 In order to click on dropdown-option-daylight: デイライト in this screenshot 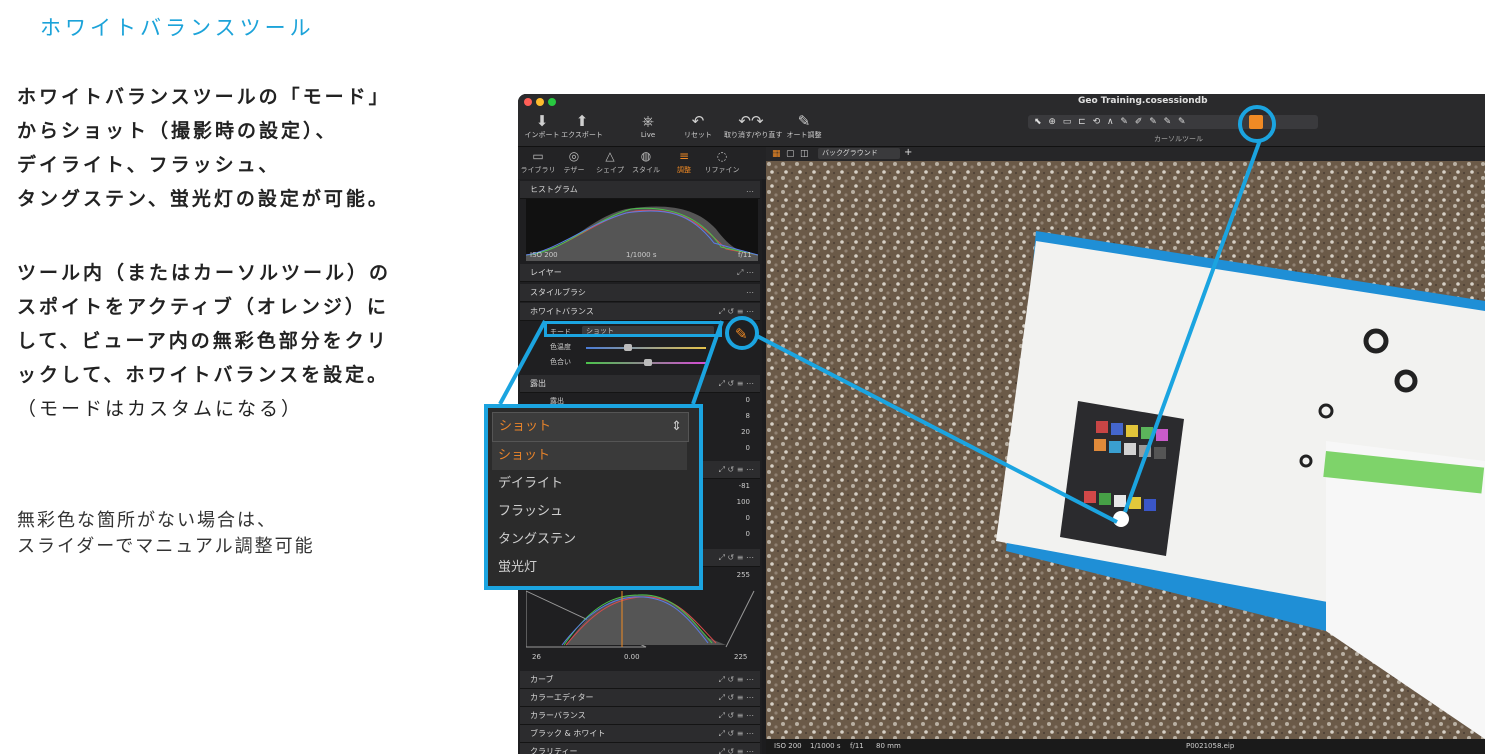, I will do `click(589, 484)`.